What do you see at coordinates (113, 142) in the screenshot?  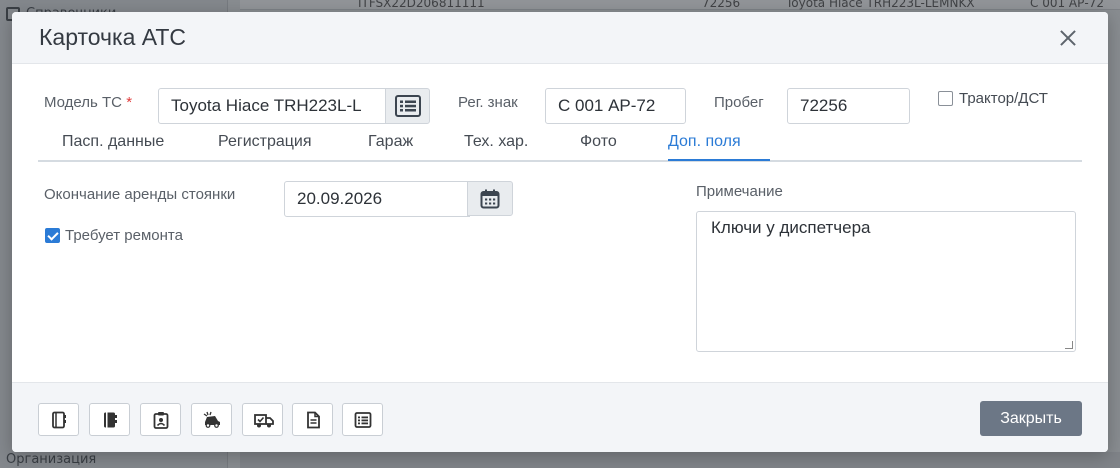 I see `tab-passport-data: Пасп. данные` at bounding box center [113, 142].